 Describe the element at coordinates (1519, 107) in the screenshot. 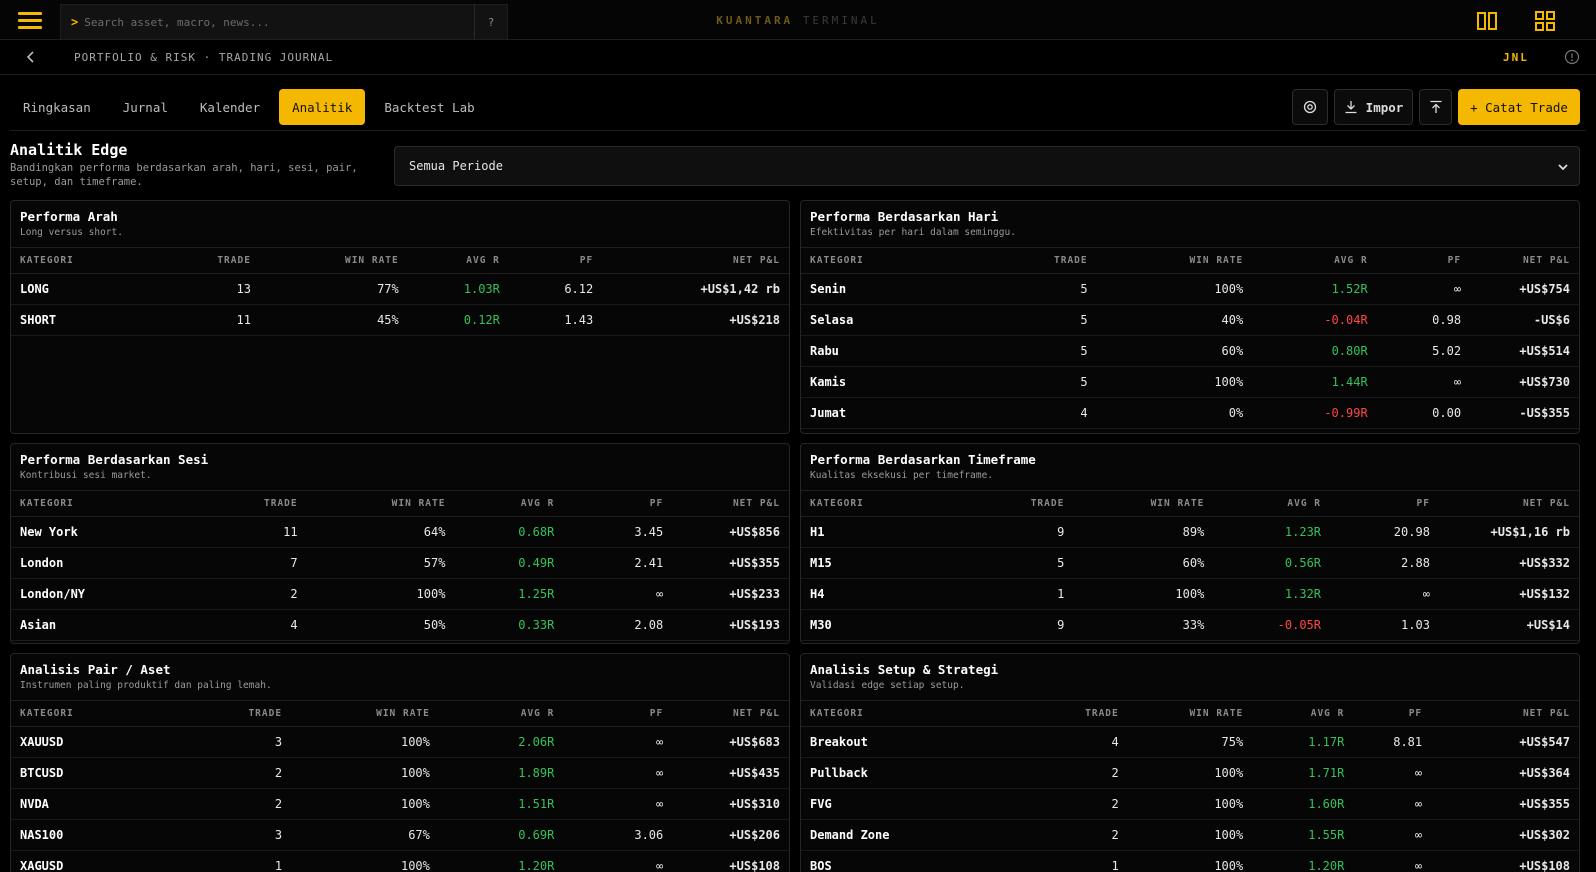

I see `add-trade-button: + Catat Trade` at that location.